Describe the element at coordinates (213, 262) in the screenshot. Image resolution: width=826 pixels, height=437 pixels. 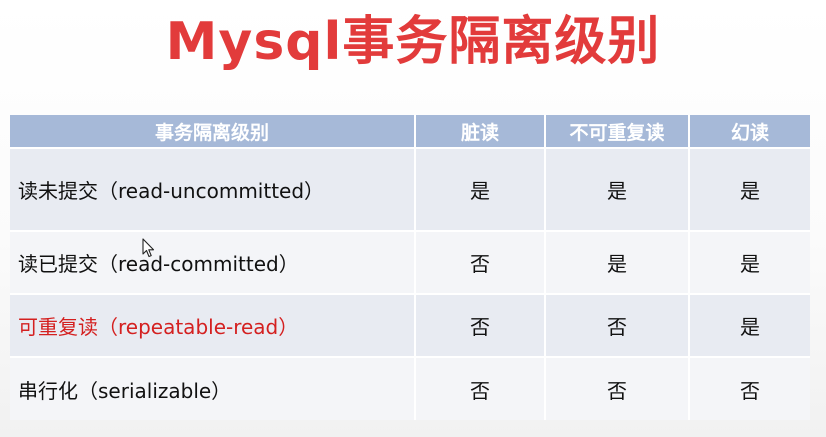
I see `level-name: 读已提交（read-committed）` at that location.